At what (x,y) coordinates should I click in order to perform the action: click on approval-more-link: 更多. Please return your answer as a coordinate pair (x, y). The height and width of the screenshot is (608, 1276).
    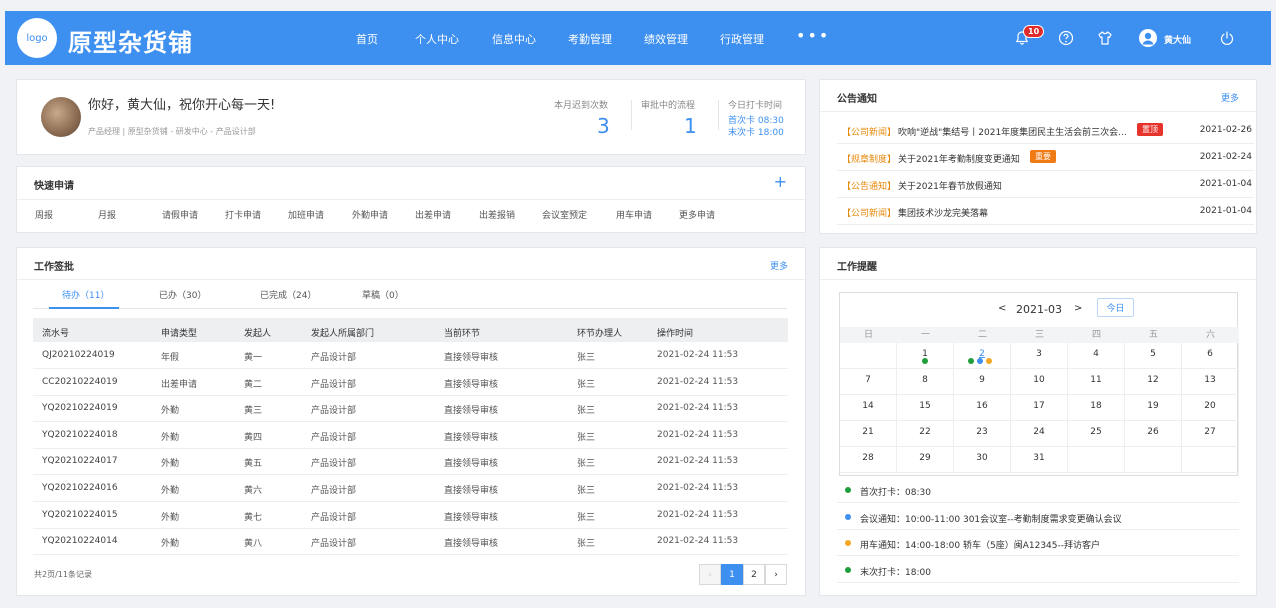
    Looking at the image, I should click on (779, 265).